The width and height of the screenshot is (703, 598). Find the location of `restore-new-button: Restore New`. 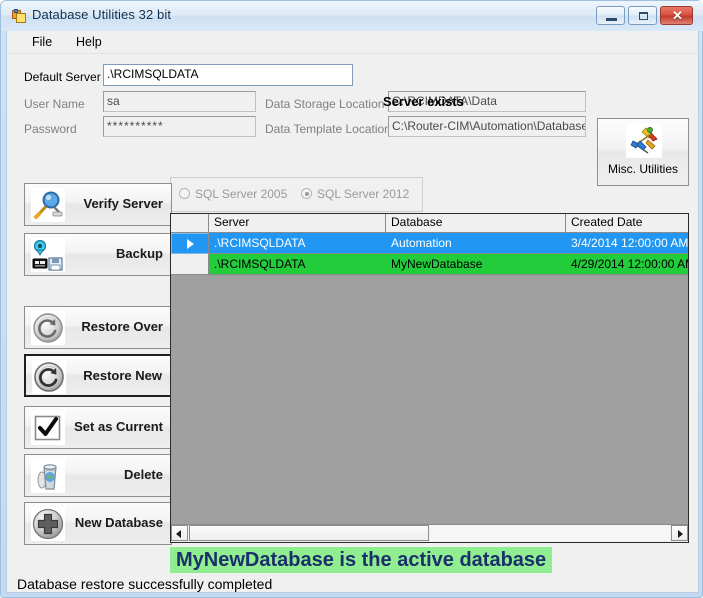

restore-new-button: Restore New is located at coordinates (98, 375).